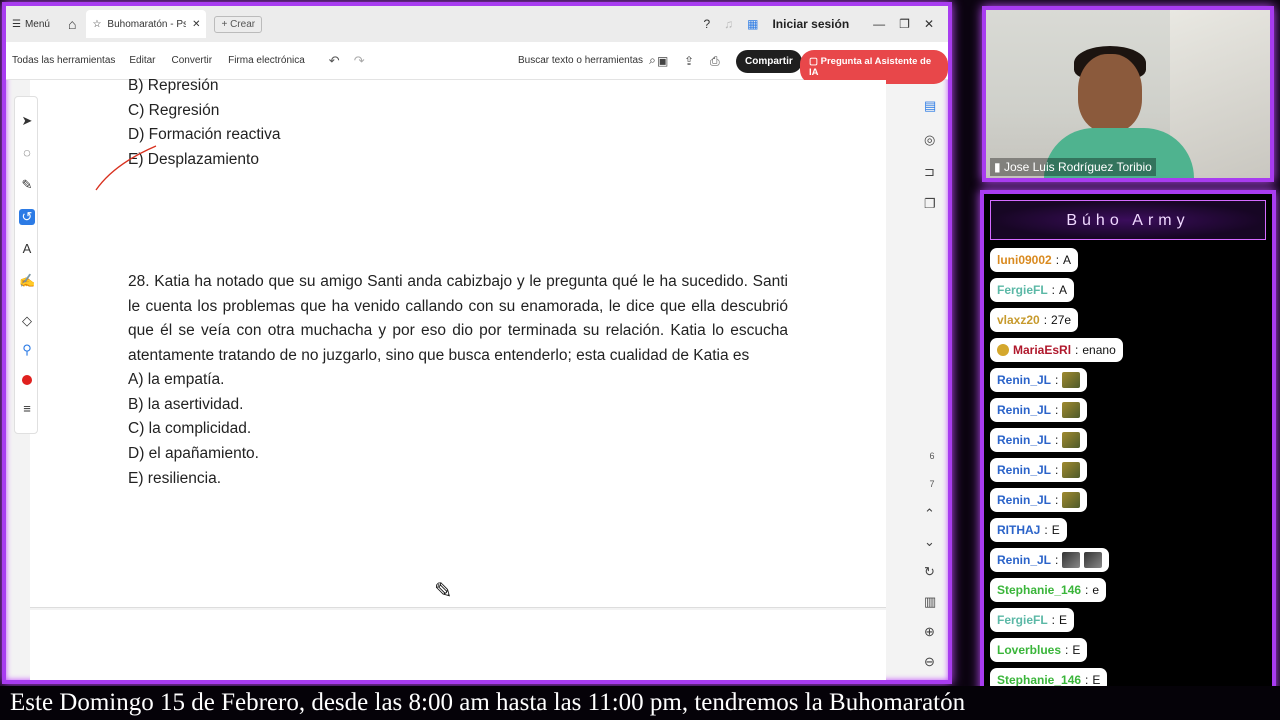 This screenshot has width=1280, height=720. I want to click on highlight-icon: ✎, so click(27, 185).